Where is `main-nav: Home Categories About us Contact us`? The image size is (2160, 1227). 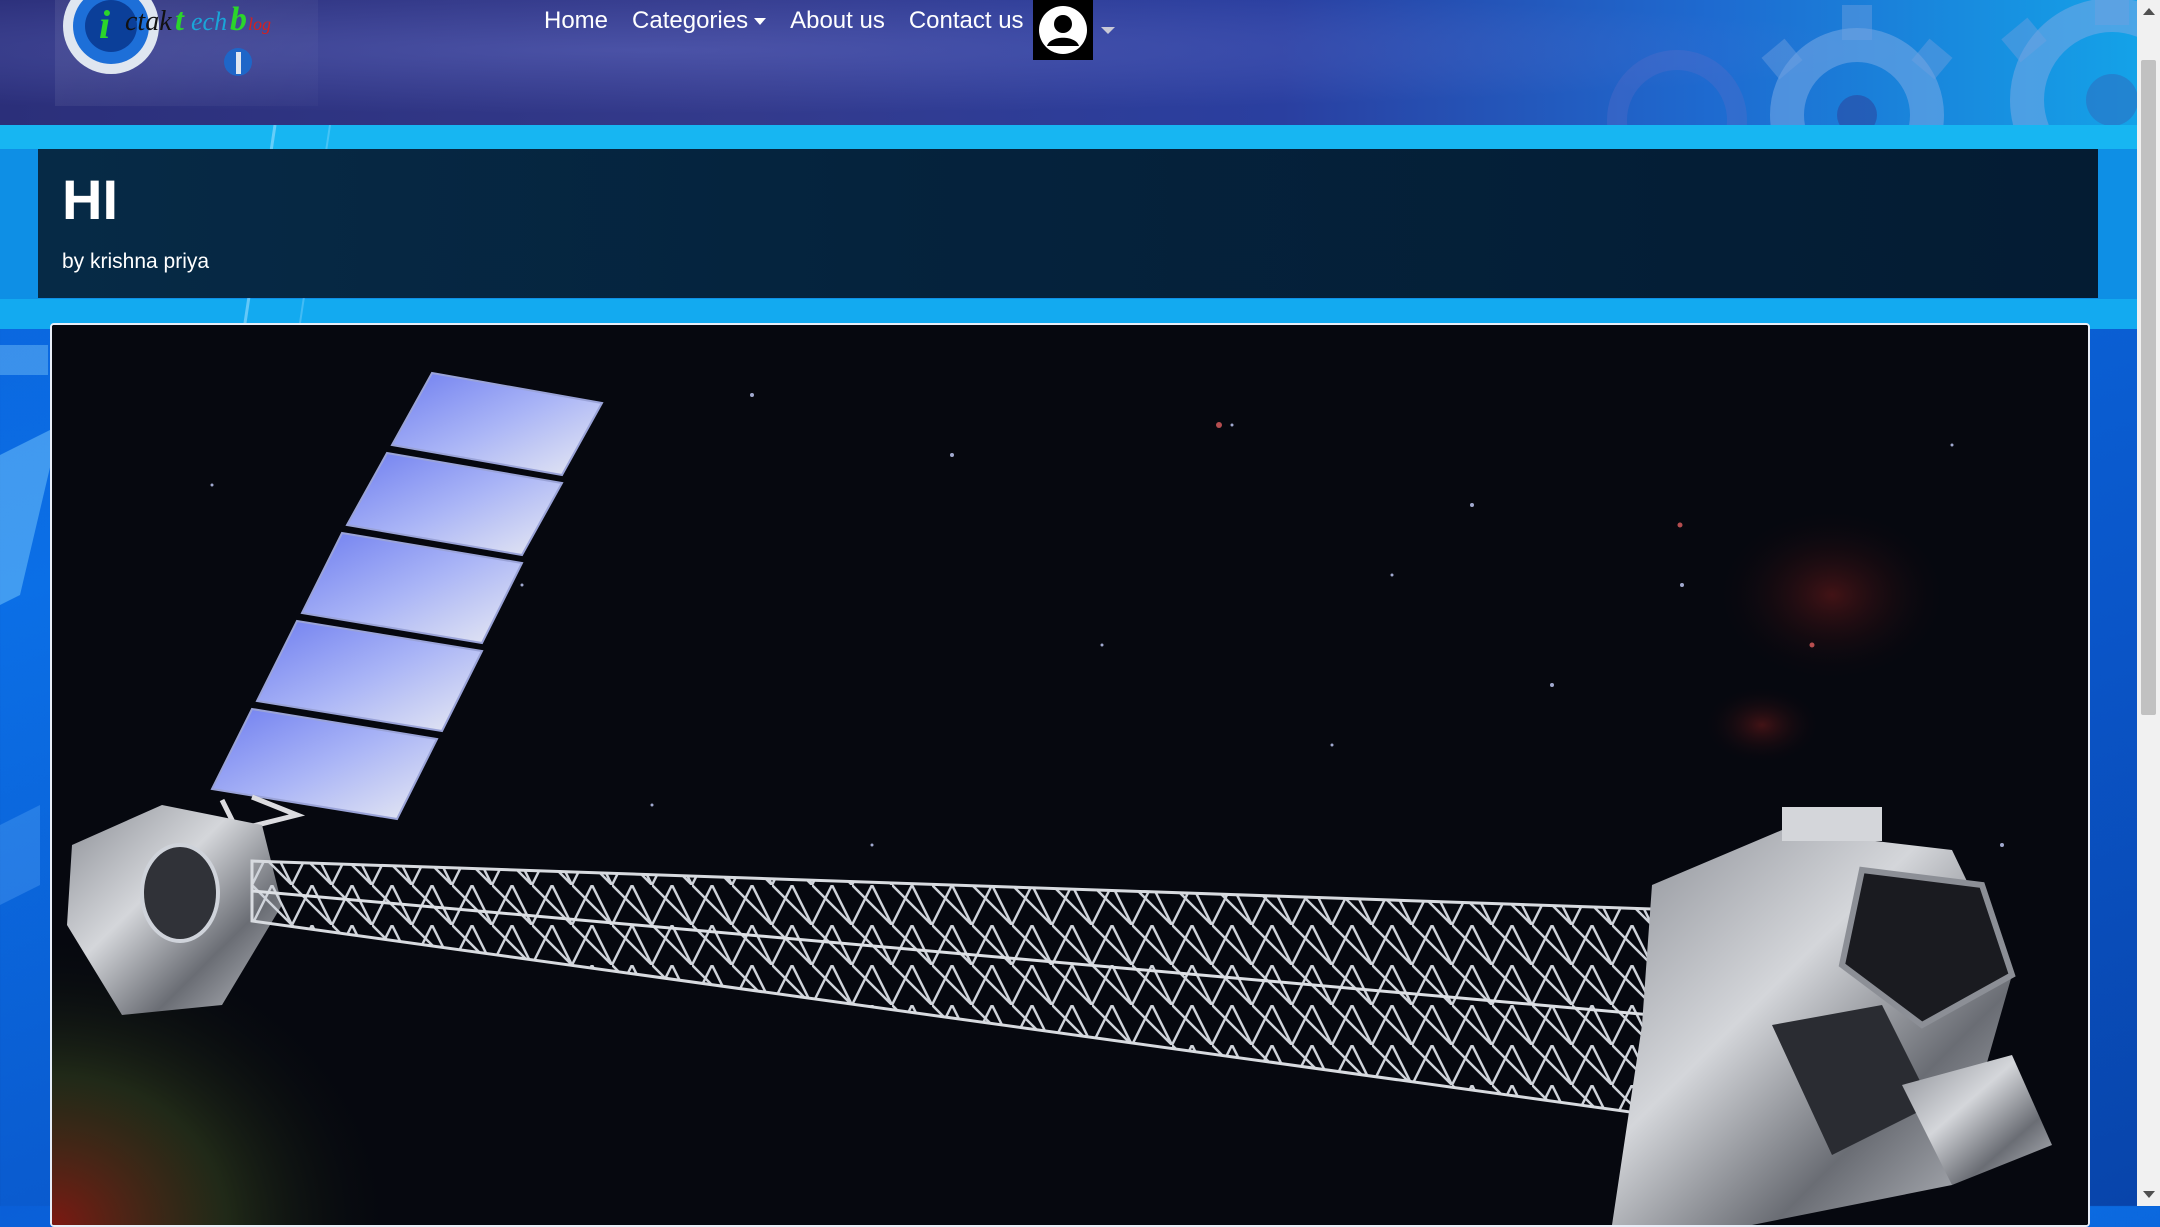
main-nav: Home Categories About us Contact us is located at coordinates (784, 21).